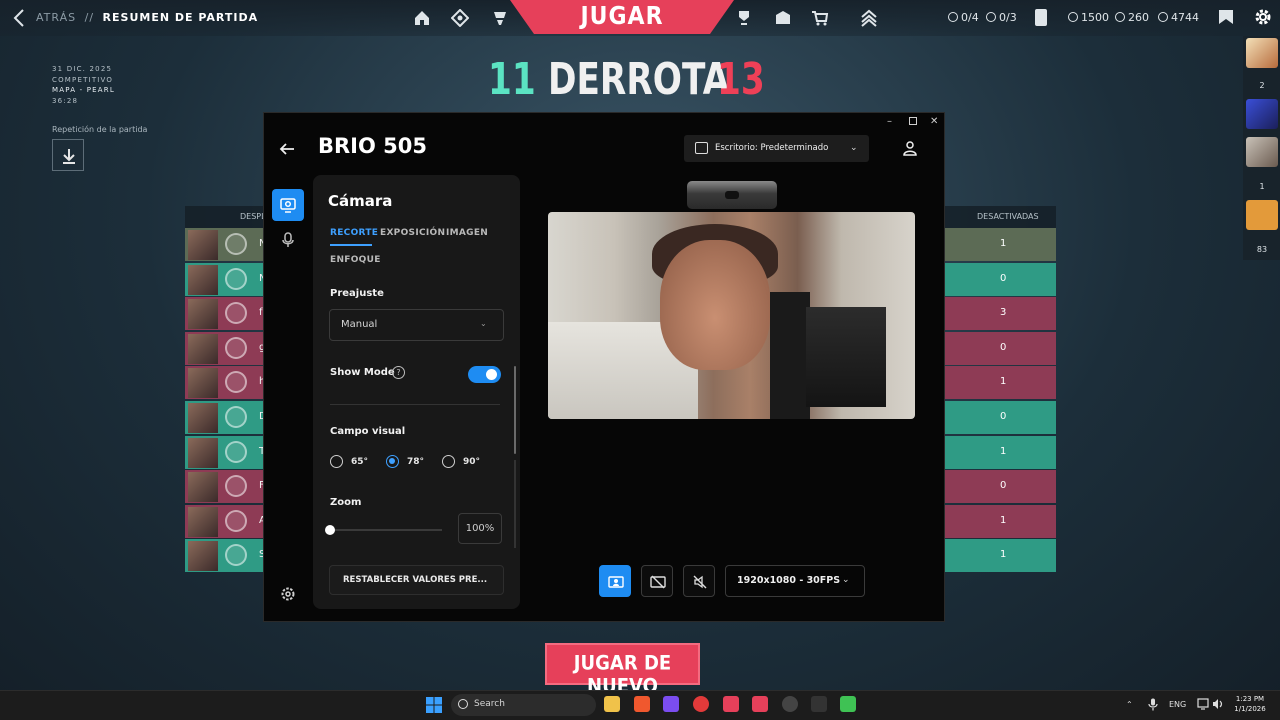  I want to click on divider, so click(415, 404).